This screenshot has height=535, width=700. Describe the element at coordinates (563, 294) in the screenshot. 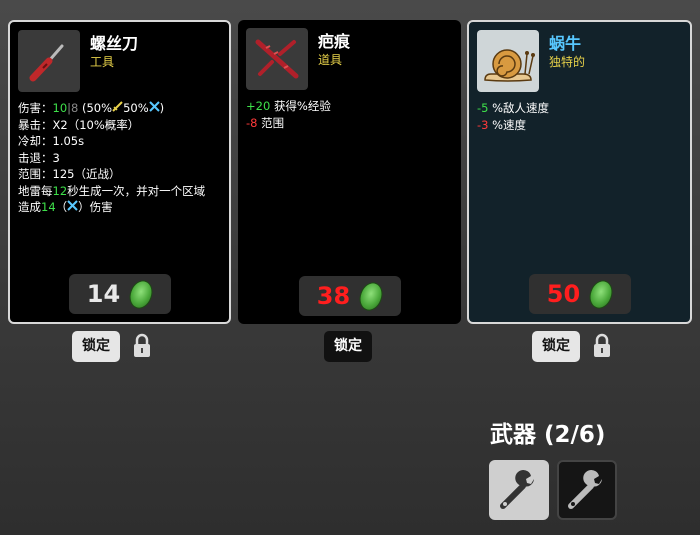

I see `price-value: 50` at that location.